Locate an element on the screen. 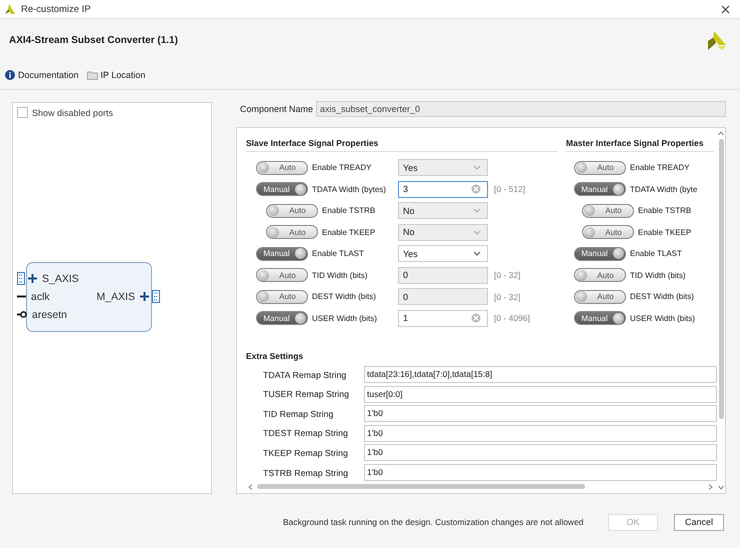 This screenshot has width=740, height=548. port-label: aresetn is located at coordinates (50, 314).